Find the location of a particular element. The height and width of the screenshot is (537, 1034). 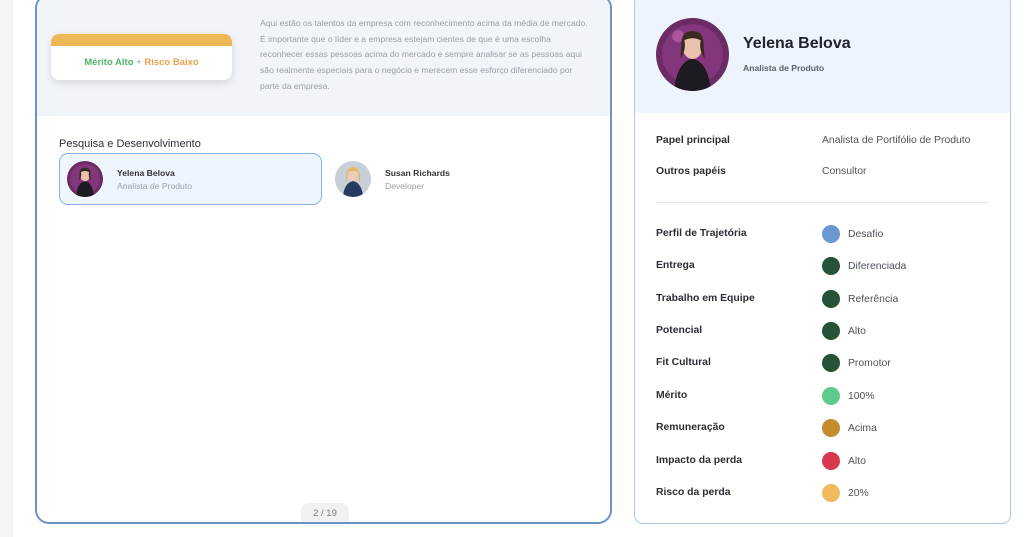

profile-name: Yelena Belova is located at coordinates (797, 43).